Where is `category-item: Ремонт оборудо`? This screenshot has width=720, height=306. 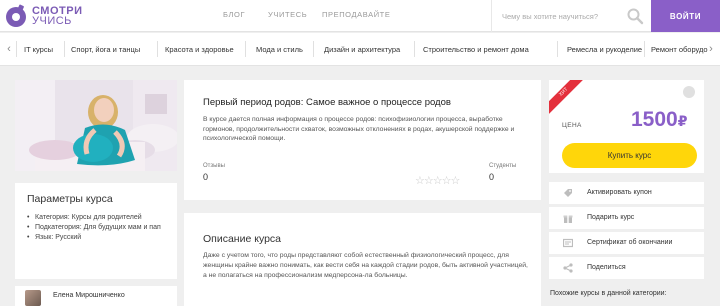 category-item: Ремонт оборудо is located at coordinates (679, 49).